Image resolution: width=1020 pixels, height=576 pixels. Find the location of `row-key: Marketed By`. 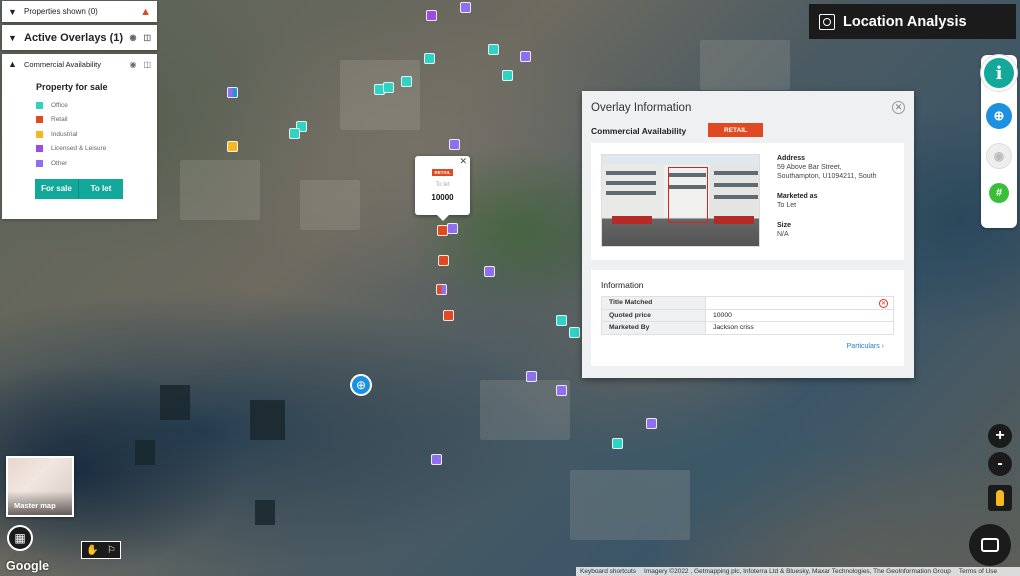

row-key: Marketed By is located at coordinates (653, 328).